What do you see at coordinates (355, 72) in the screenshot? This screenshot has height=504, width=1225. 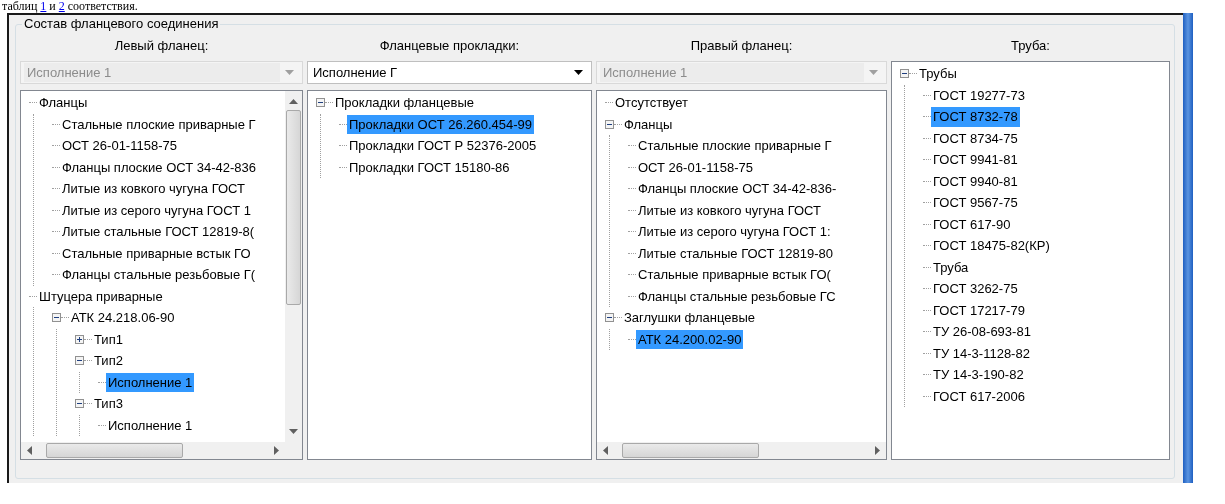 I see `dropdown-value: Исполнение Г` at bounding box center [355, 72].